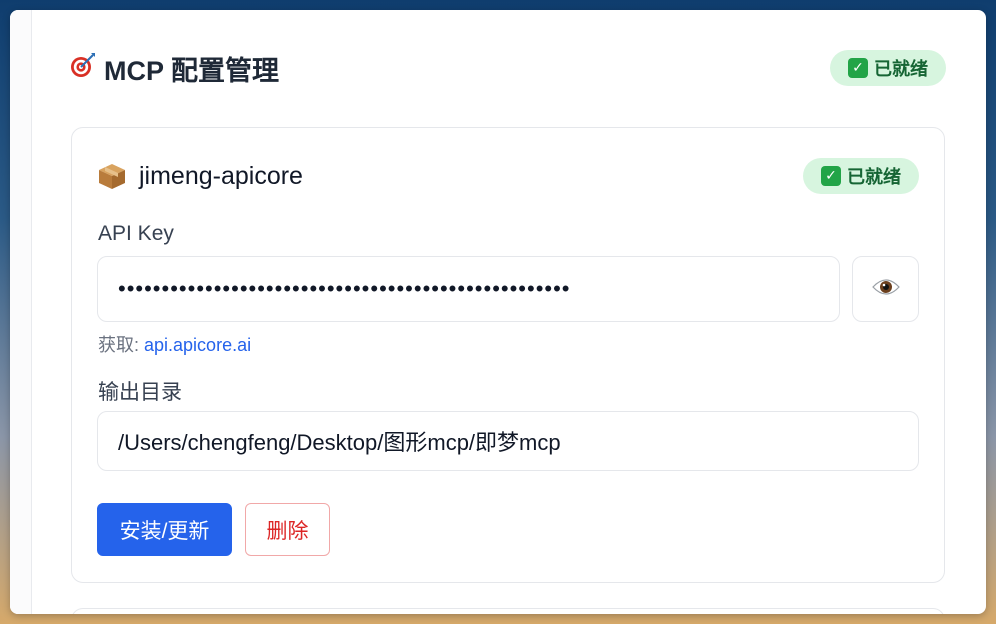 The image size is (996, 624). What do you see at coordinates (21, 312) in the screenshot?
I see `window-left-edge` at bounding box center [21, 312].